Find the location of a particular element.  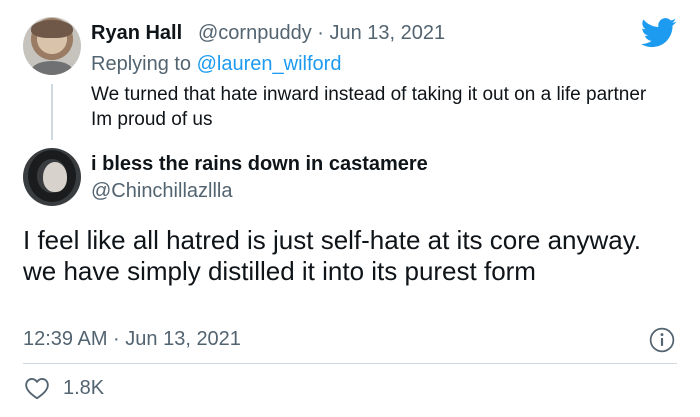

heart-icon is located at coordinates (37, 388).